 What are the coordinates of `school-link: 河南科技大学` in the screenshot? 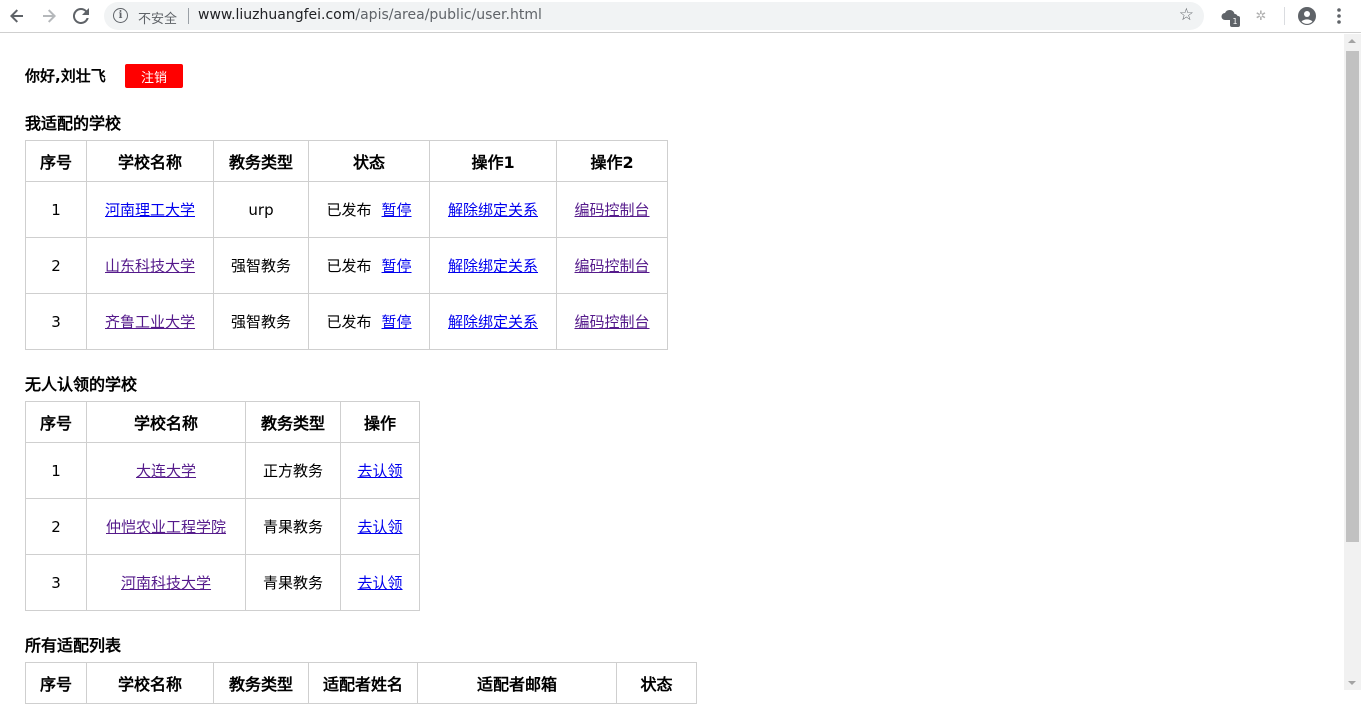 It's located at (166, 583).